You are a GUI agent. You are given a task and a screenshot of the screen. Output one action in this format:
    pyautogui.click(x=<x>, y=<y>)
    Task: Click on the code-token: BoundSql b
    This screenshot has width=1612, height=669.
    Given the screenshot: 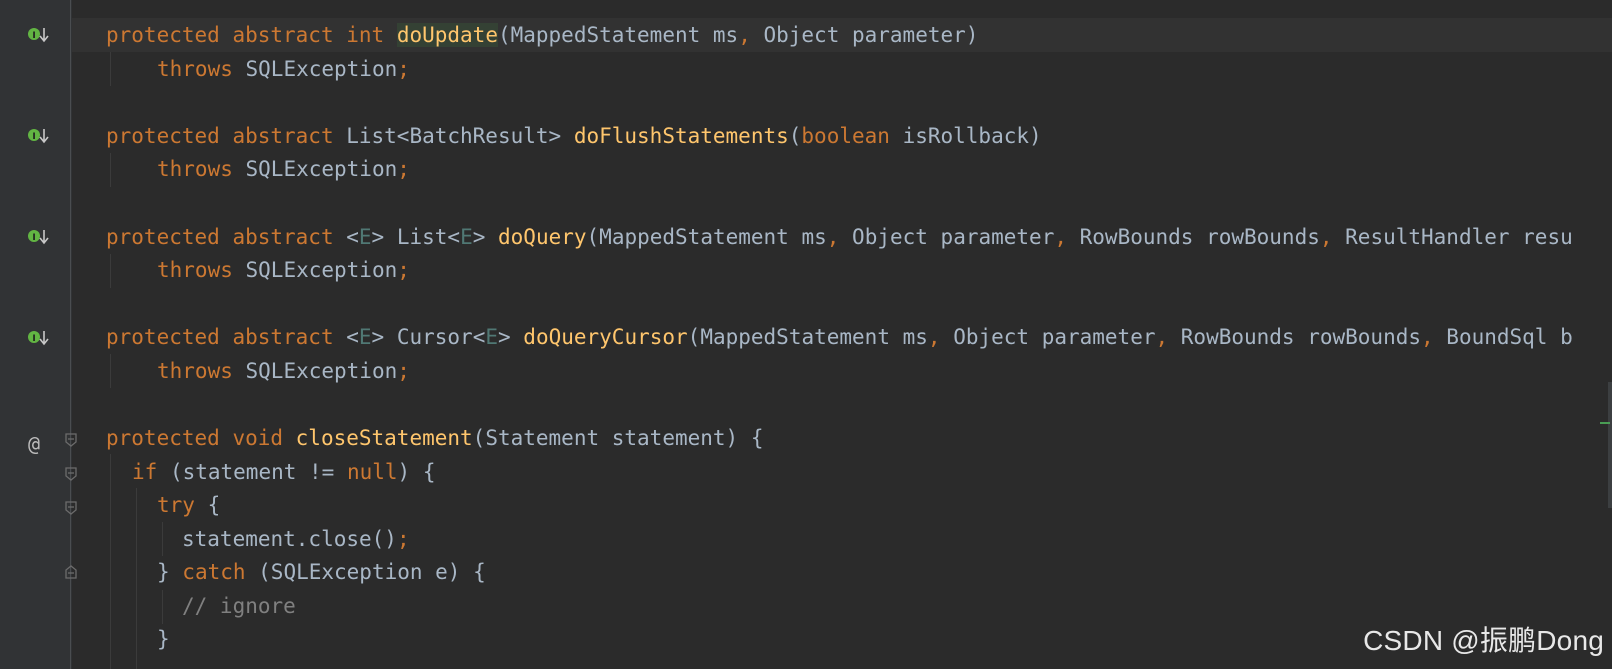 What is the action you would take?
    pyautogui.click(x=1509, y=337)
    